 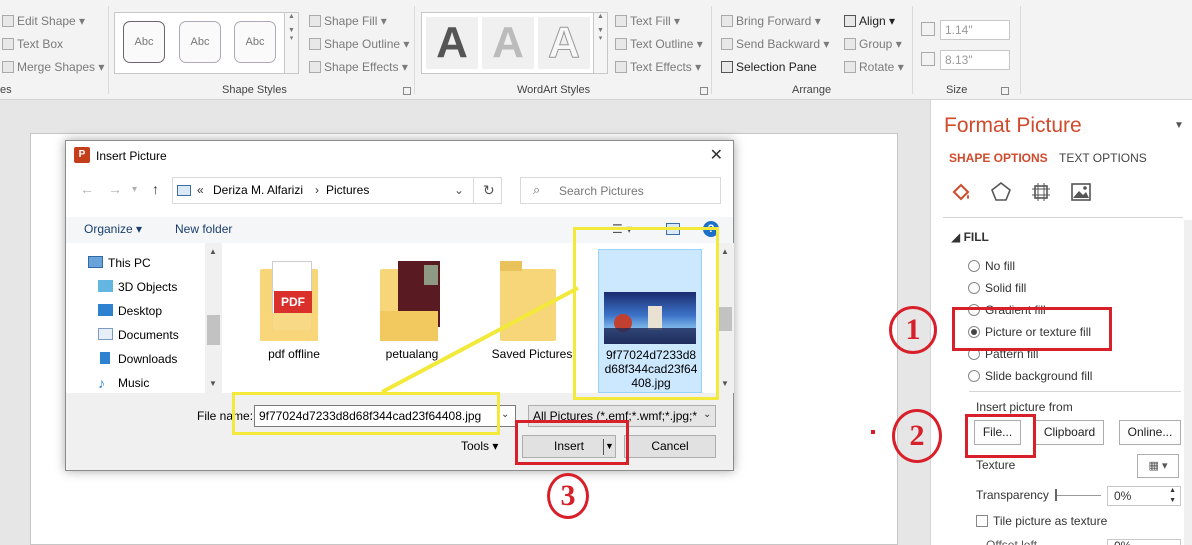 What do you see at coordinates (873, 432) in the screenshot?
I see `annotation-dot` at bounding box center [873, 432].